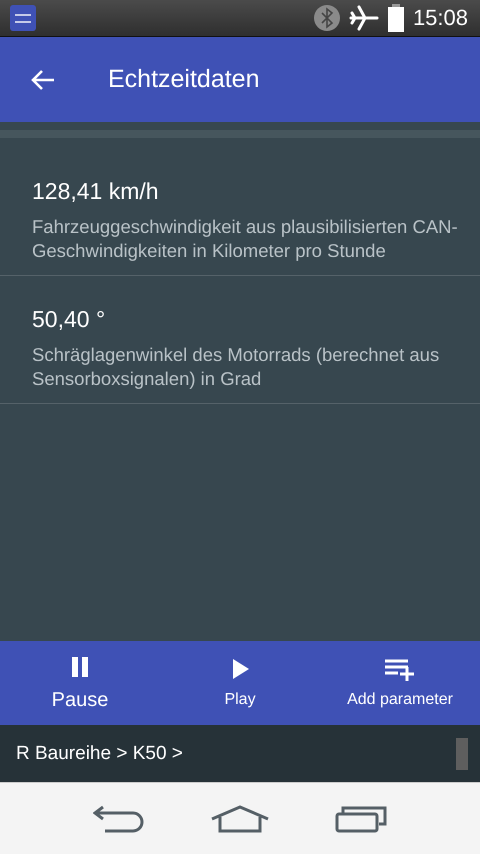 This screenshot has width=480, height=854. I want to click on bluetooth-icon, so click(326, 18).